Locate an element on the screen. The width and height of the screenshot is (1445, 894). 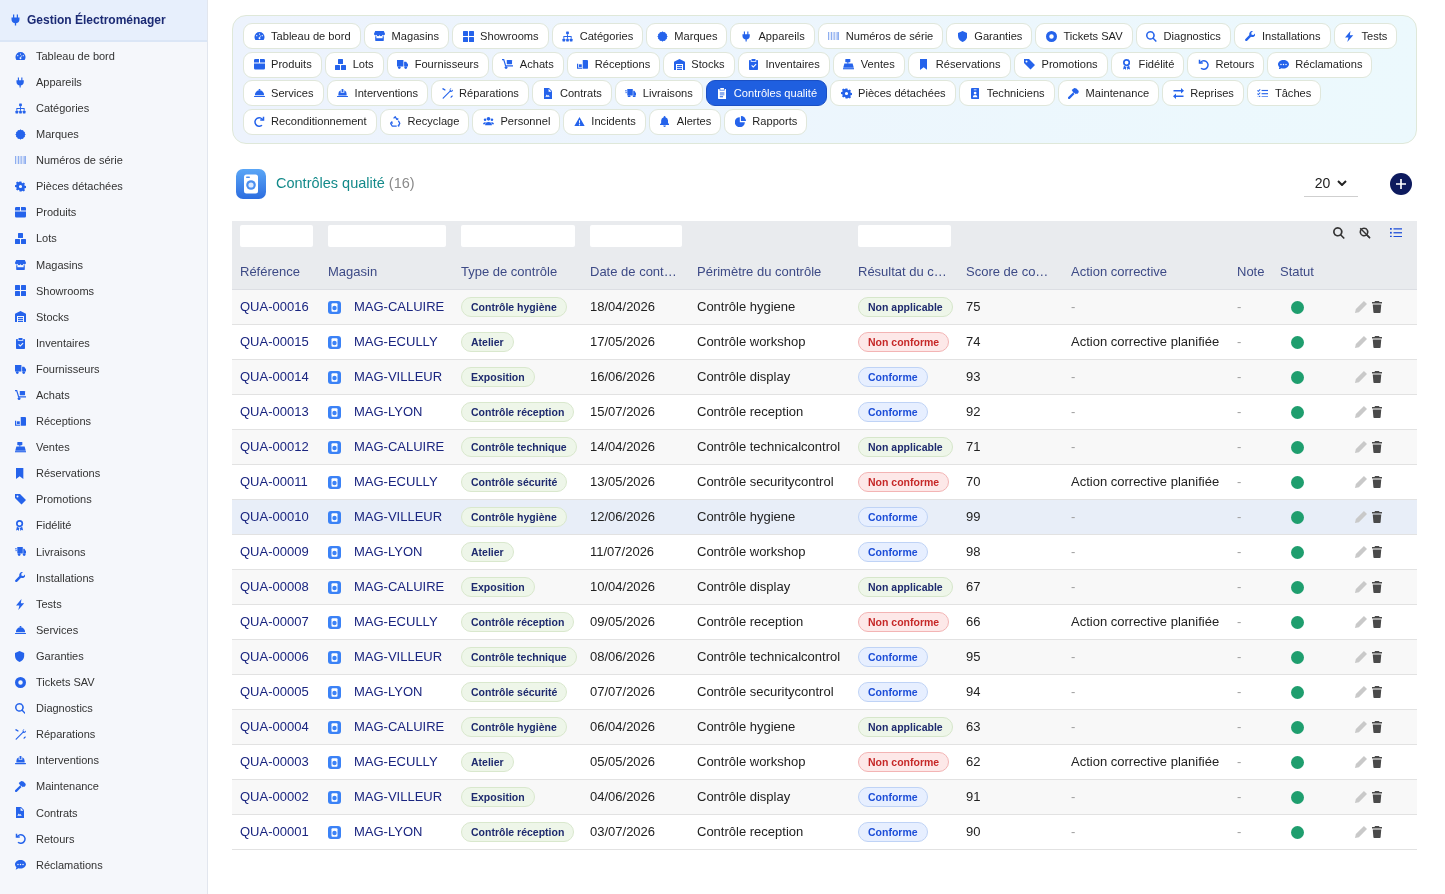
table-row: QUA-00003 MAG-ECULLY Atelier 05/05/2026 Contrôle workshop Non conforme 62 Action corrective planifiée - is located at coordinates (824, 762).